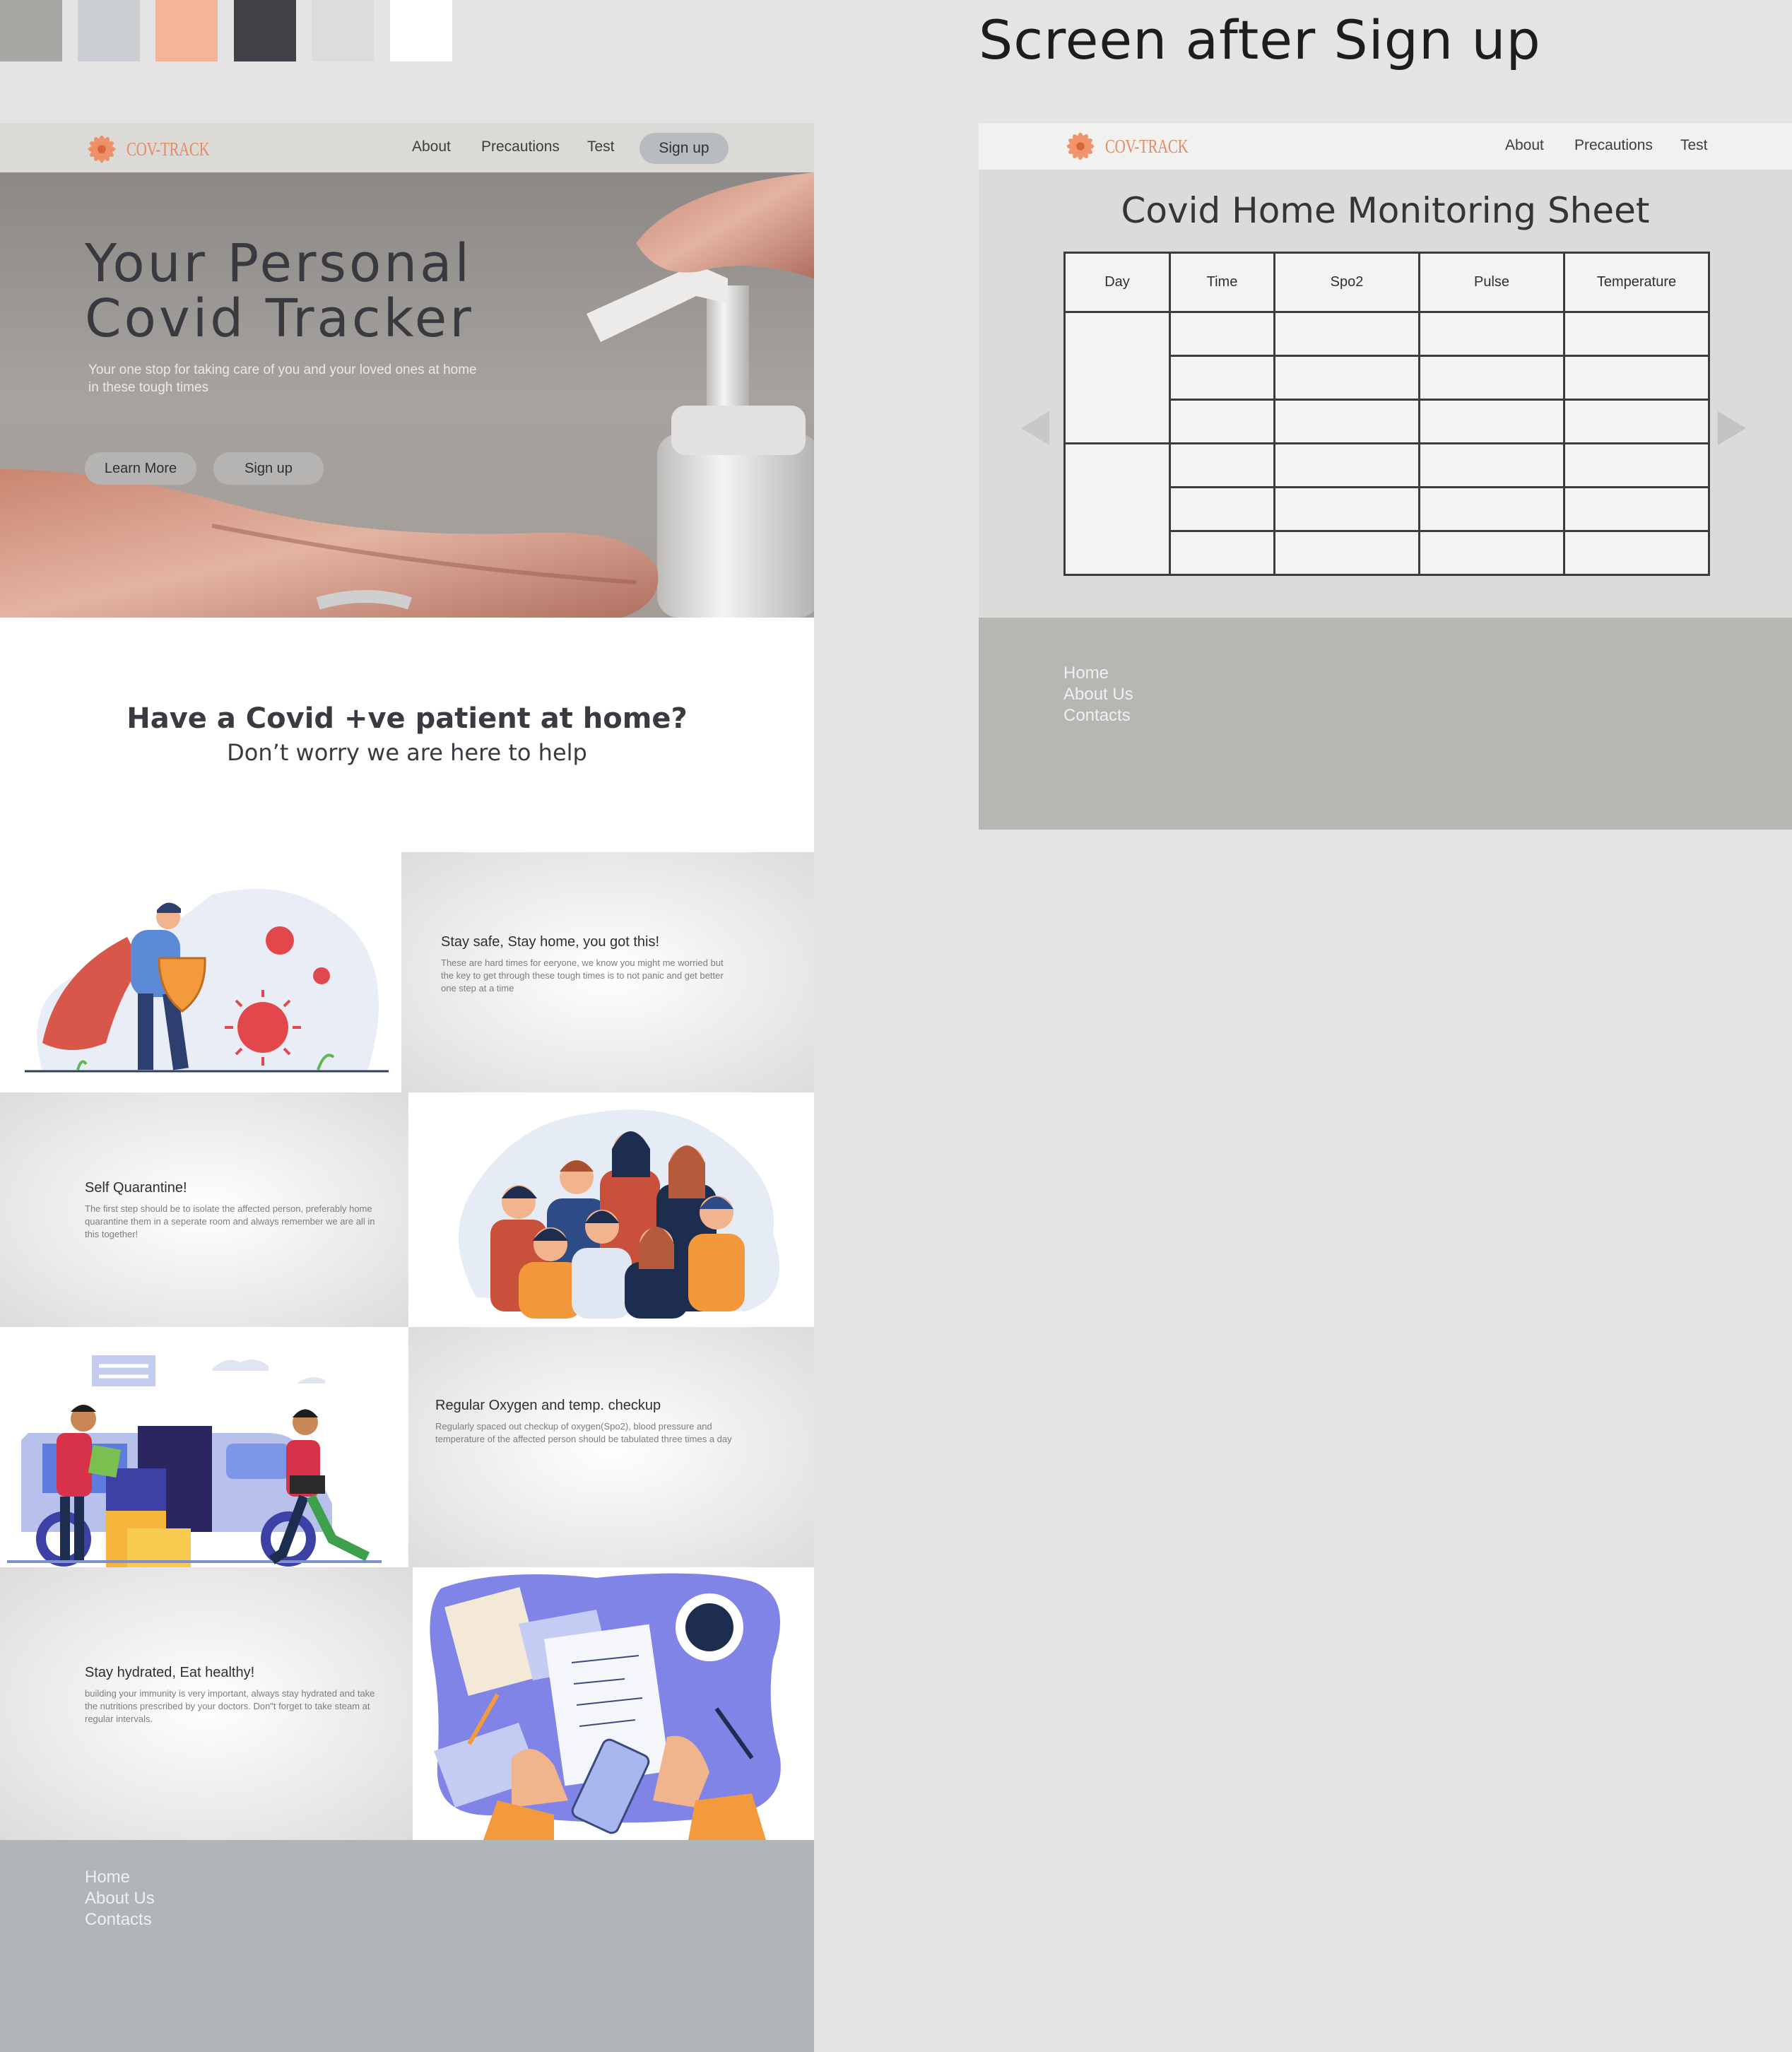 This screenshot has width=1792, height=2052. What do you see at coordinates (1117, 282) in the screenshot?
I see `column-header-day: Day` at bounding box center [1117, 282].